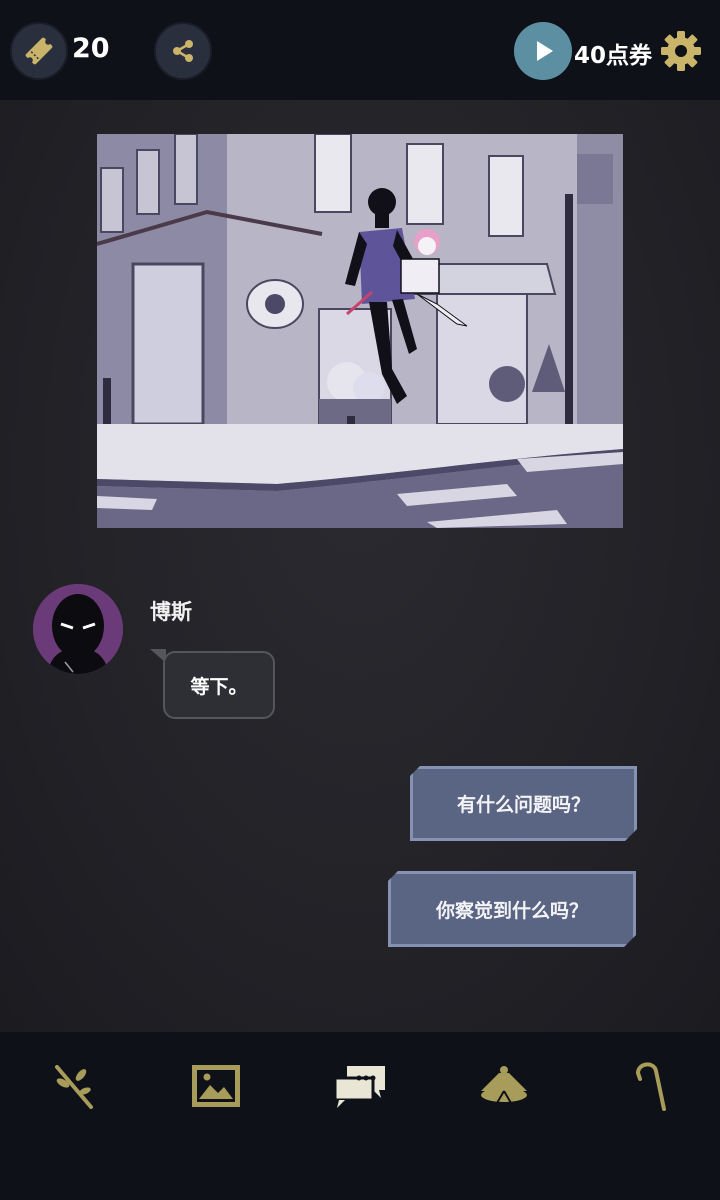 Image resolution: width=720 pixels, height=1200 pixels. I want to click on ticket-button, so click(39, 51).